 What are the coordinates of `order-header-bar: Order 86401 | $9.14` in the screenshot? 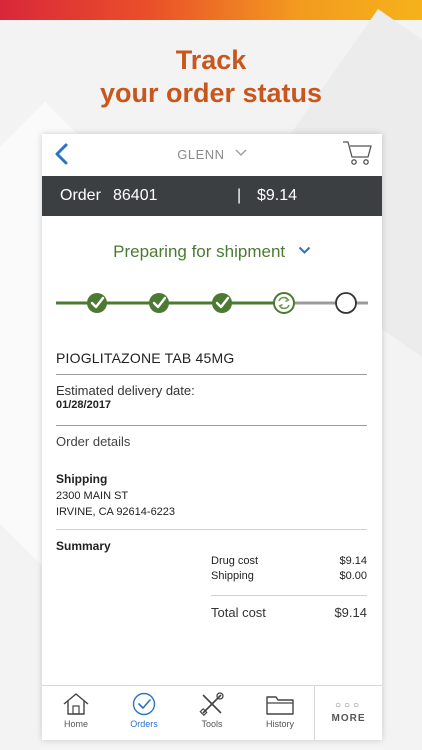 It's located at (212, 196).